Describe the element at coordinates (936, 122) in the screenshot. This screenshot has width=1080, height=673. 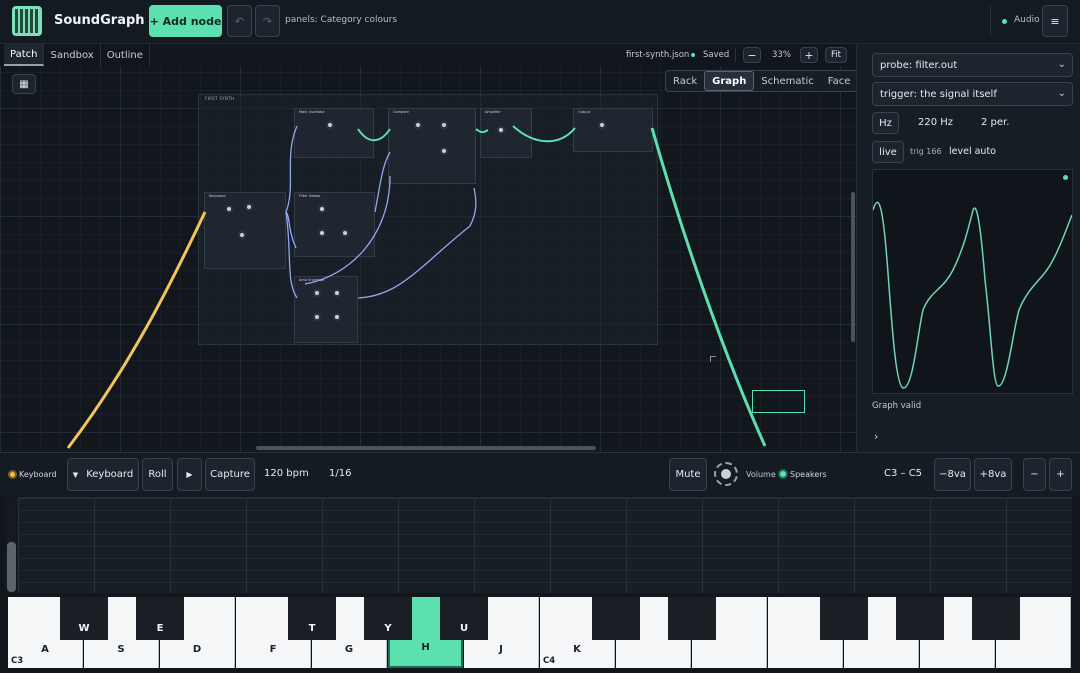
I see `frequency-readout: 220 Hz` at that location.